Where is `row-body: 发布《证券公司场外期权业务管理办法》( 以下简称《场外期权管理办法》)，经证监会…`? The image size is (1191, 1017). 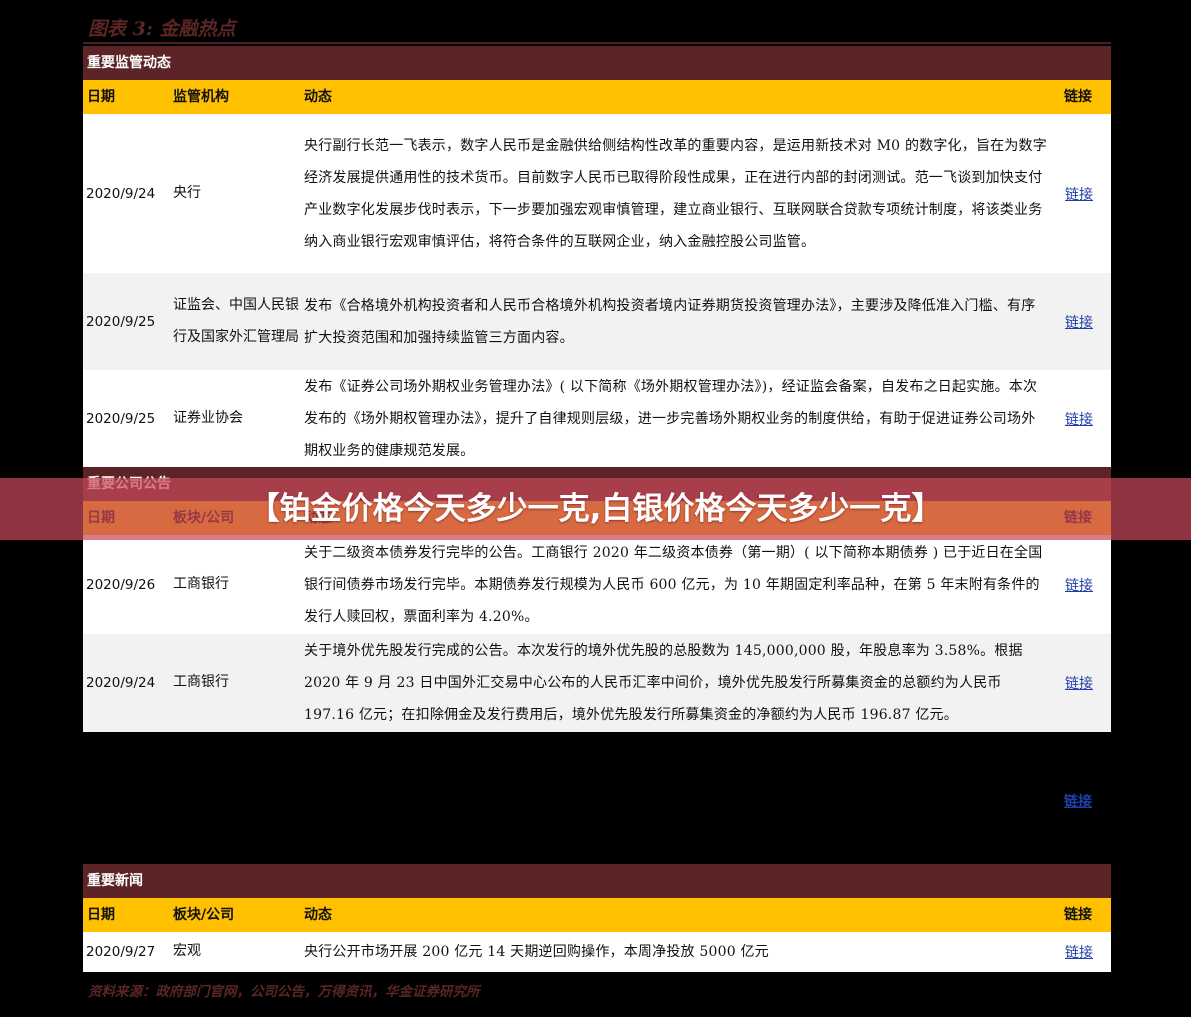
row-body: 发布《证券公司场外期权业务管理办法》( 以下简称《场外期权管理办法》)，经证监会… is located at coordinates (671, 418).